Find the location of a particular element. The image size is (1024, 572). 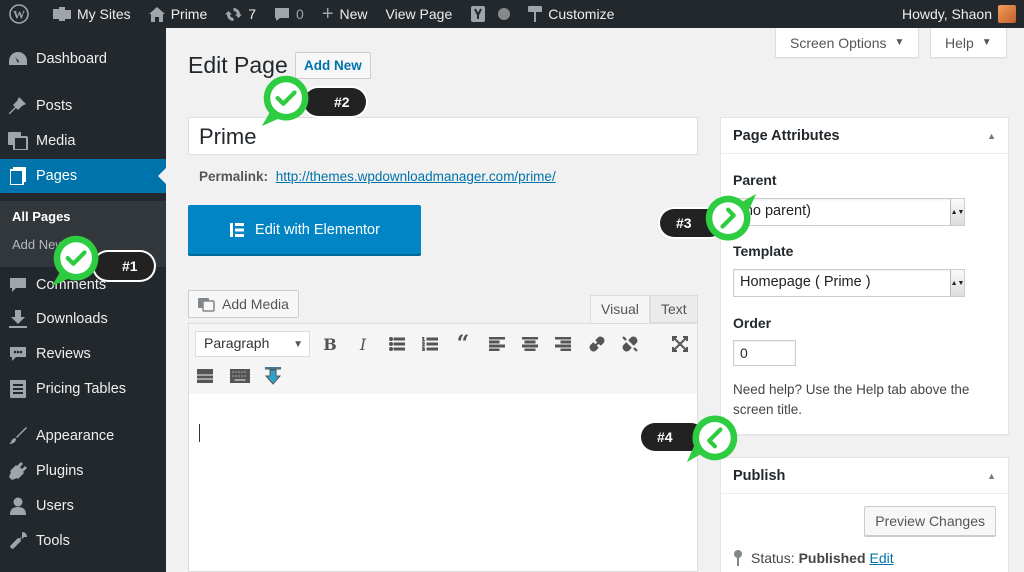

new-content-menu: + New is located at coordinates (345, 14).